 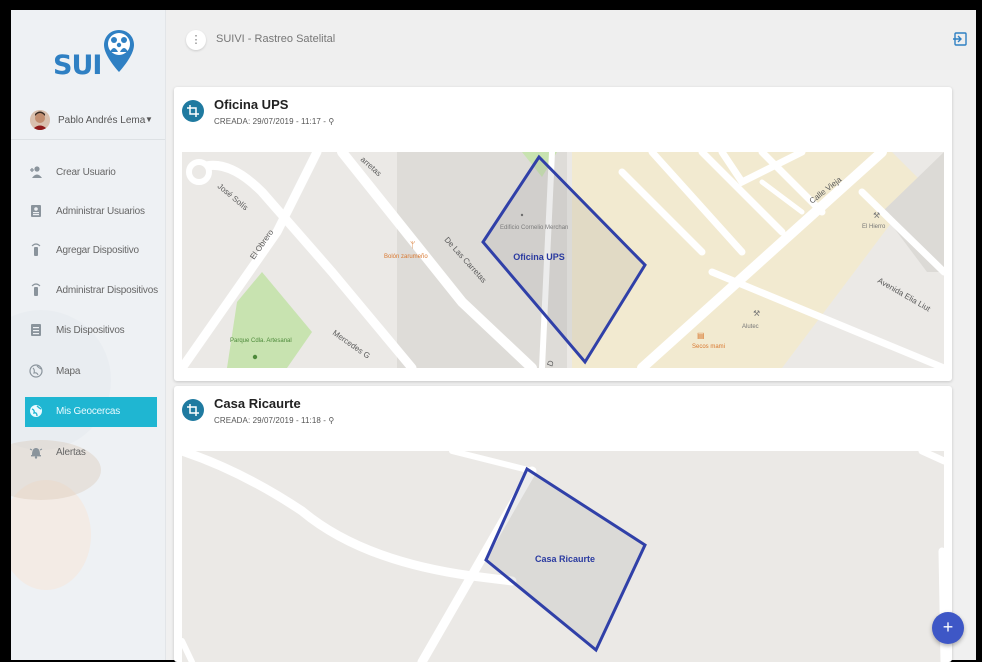 I want to click on sidebar-item-label: Crear Usuario, so click(x=86, y=172).